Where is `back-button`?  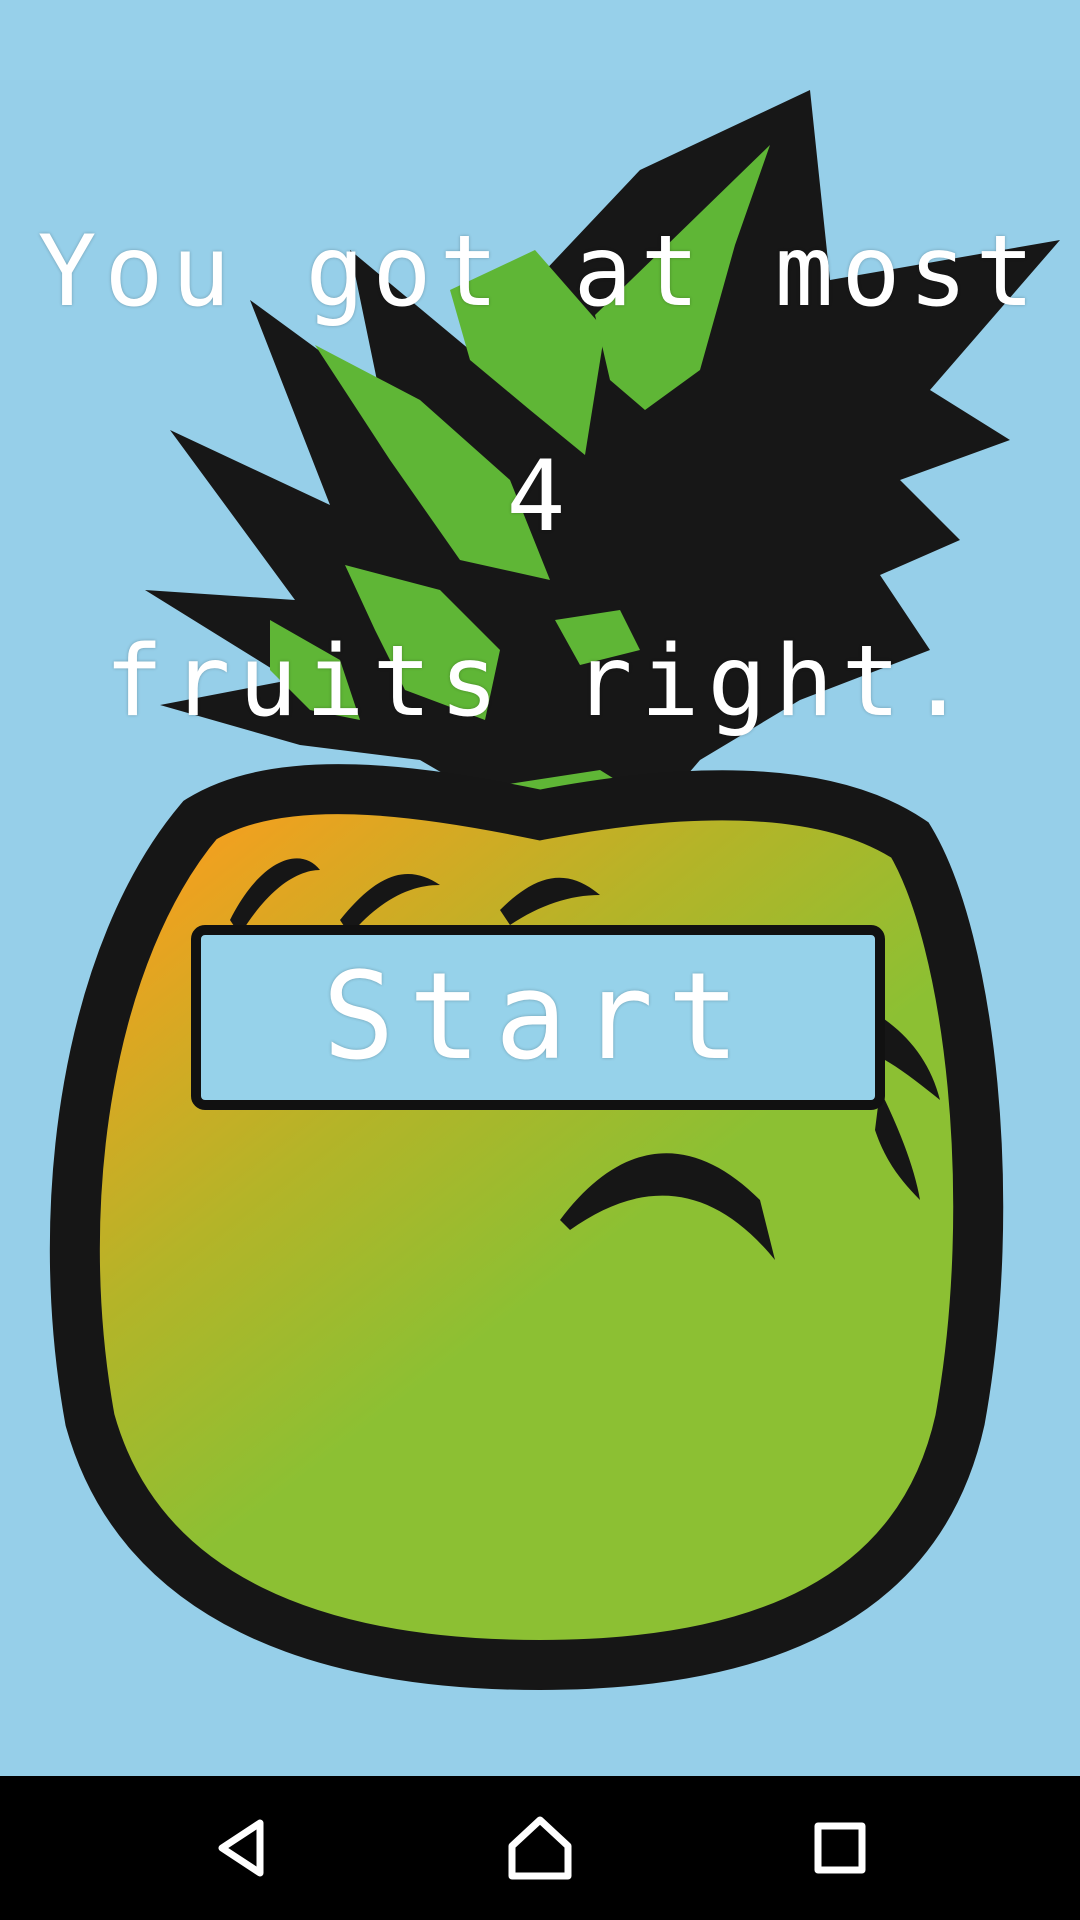 back-button is located at coordinates (242, 1848).